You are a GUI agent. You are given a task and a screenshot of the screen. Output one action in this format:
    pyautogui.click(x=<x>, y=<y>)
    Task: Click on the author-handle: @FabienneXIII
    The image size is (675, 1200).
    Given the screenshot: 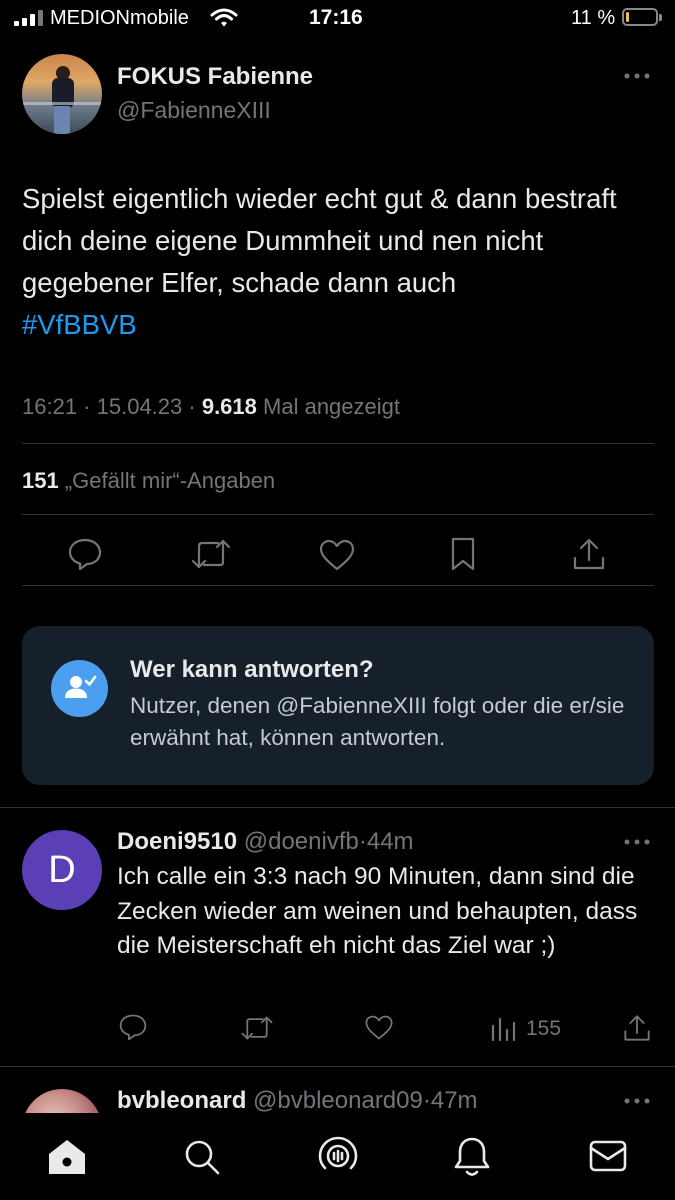 What is the action you would take?
    pyautogui.click(x=194, y=110)
    